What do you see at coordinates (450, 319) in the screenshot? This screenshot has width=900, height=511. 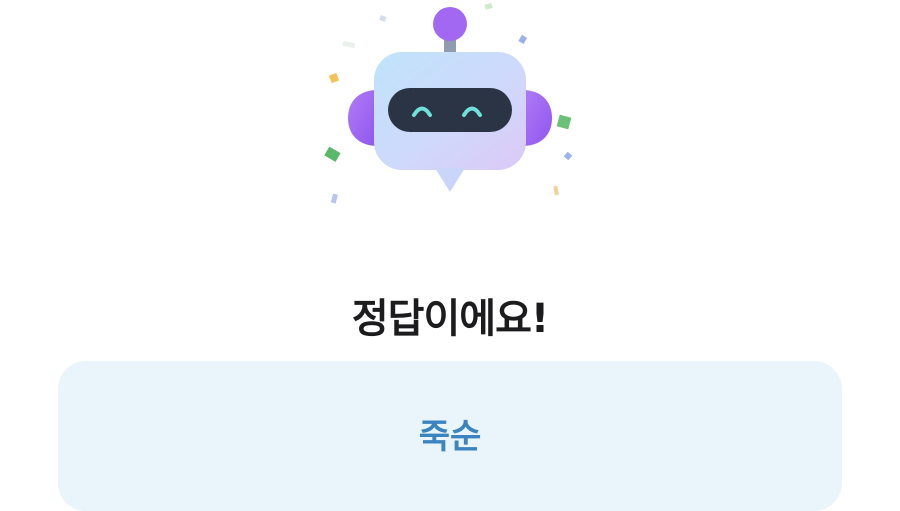 I see `result-title: 정답이에요!` at bounding box center [450, 319].